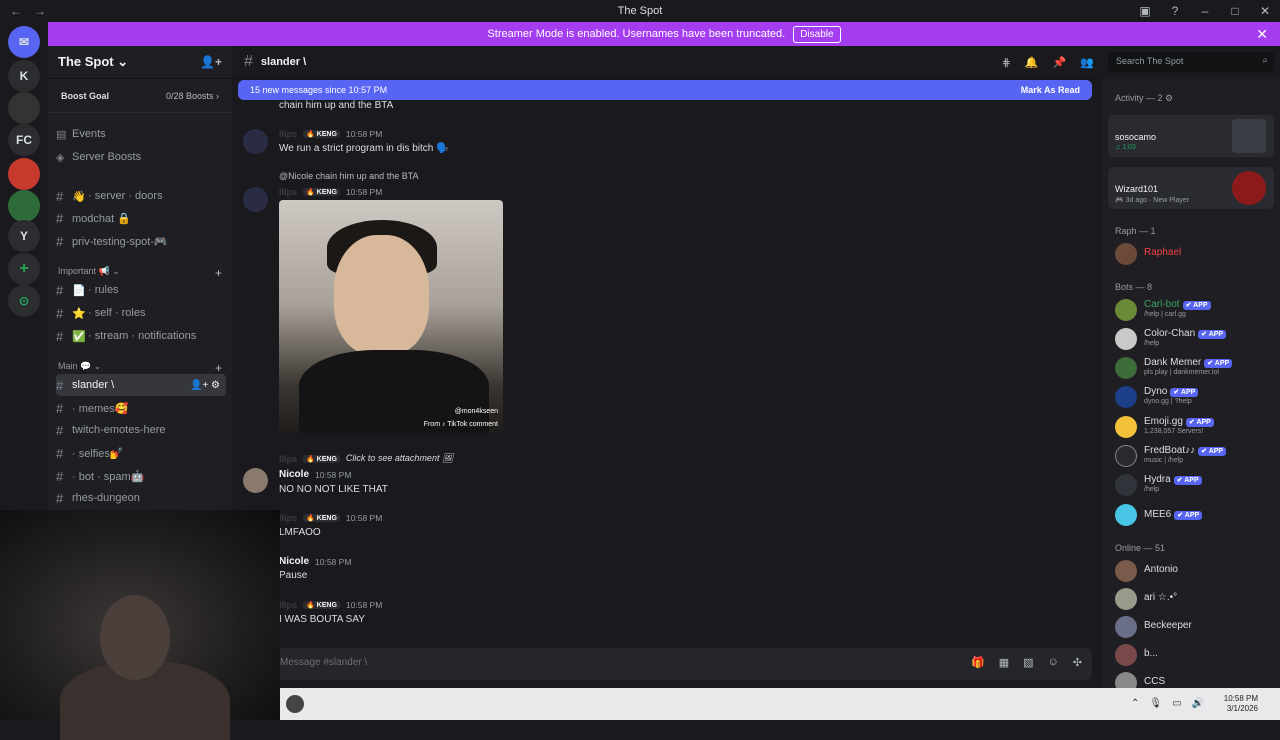 The width and height of the screenshot is (1280, 740). I want to click on add-user-icon: 👤+, so click(211, 62).